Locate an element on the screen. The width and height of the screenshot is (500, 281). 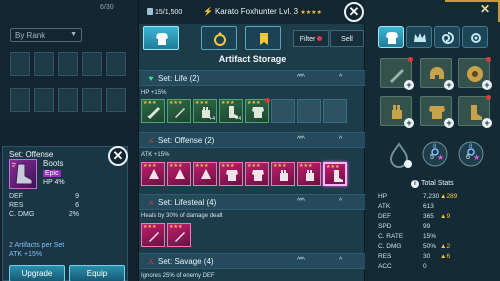
stat-row: DEF 365 ▲9 is located at coordinates (418, 216).